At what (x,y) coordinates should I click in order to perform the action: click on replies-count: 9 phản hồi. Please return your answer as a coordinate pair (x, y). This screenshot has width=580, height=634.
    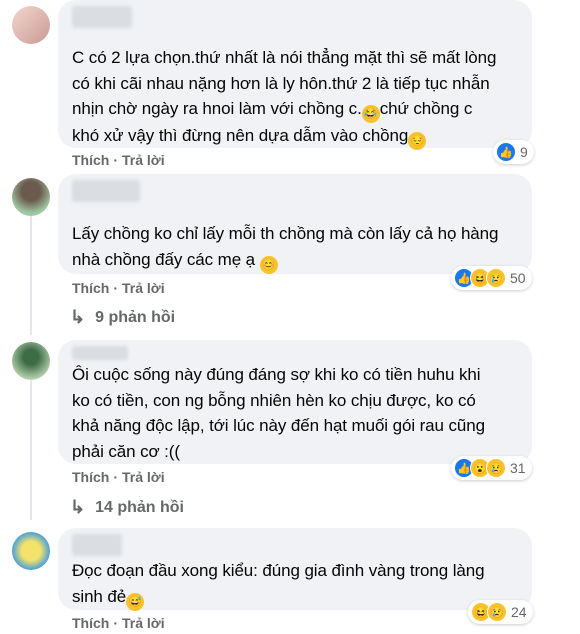
    Looking at the image, I should click on (135, 317).